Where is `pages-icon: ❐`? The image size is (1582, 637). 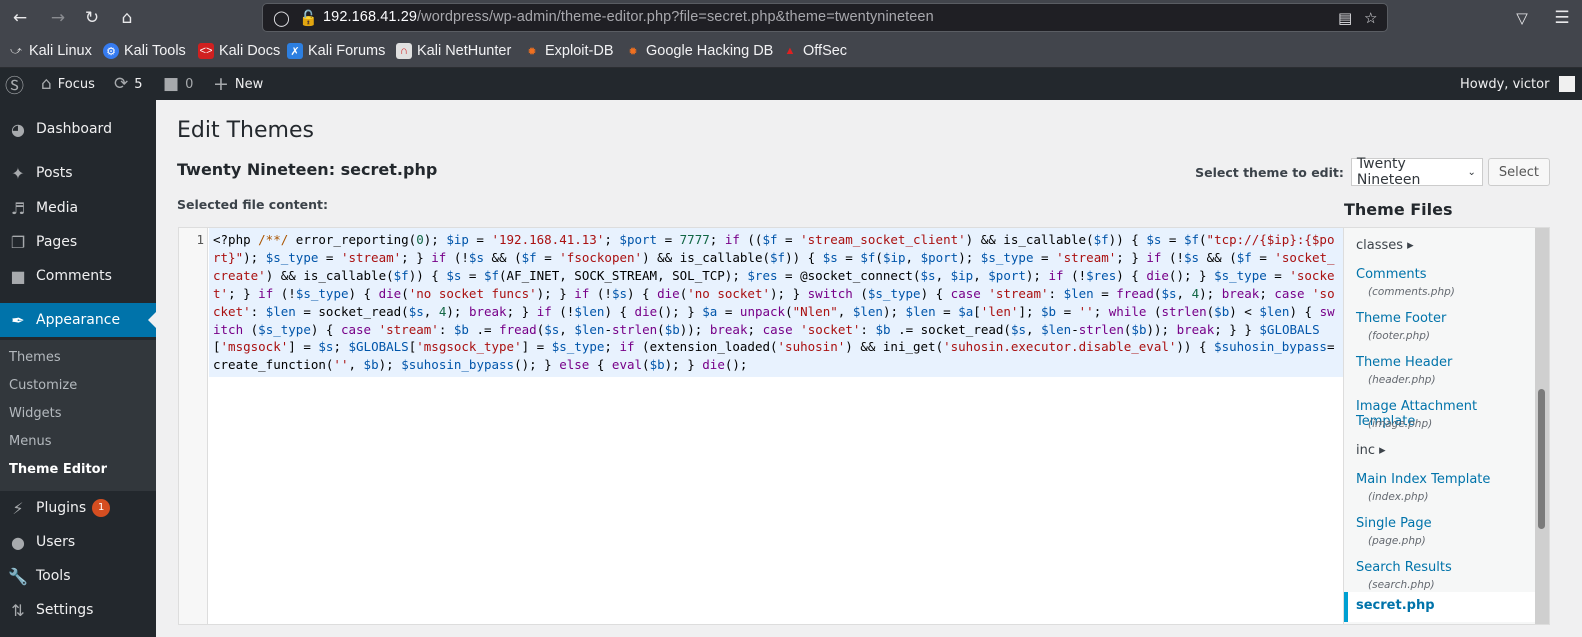
pages-icon: ❐ is located at coordinates (18, 242).